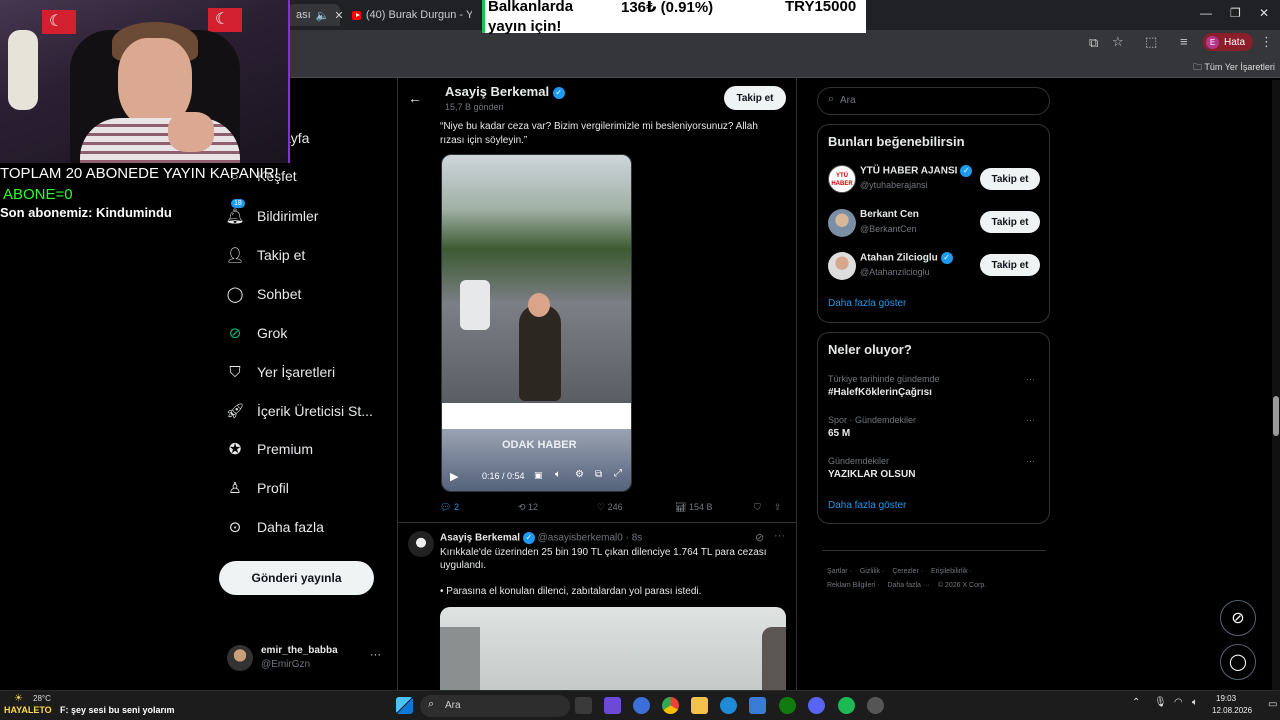  Describe the element at coordinates (281, 372) in the screenshot. I see `sidebar-item-bookmarks: ⛉ Yer İşaretleri` at that location.